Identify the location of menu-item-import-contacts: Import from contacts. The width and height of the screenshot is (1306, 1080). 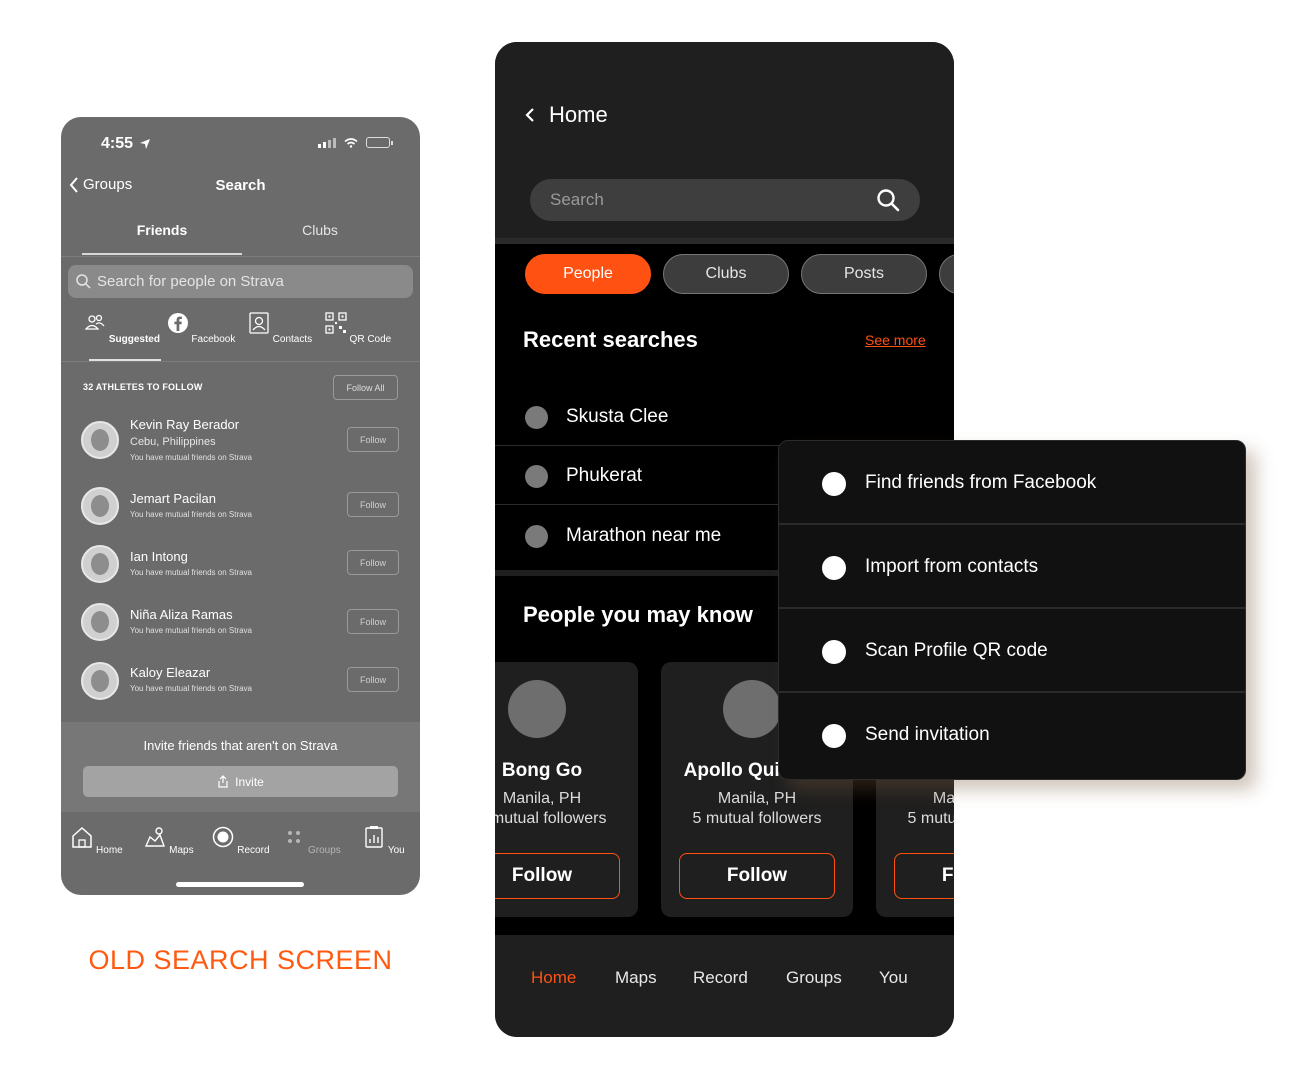
(1012, 567).